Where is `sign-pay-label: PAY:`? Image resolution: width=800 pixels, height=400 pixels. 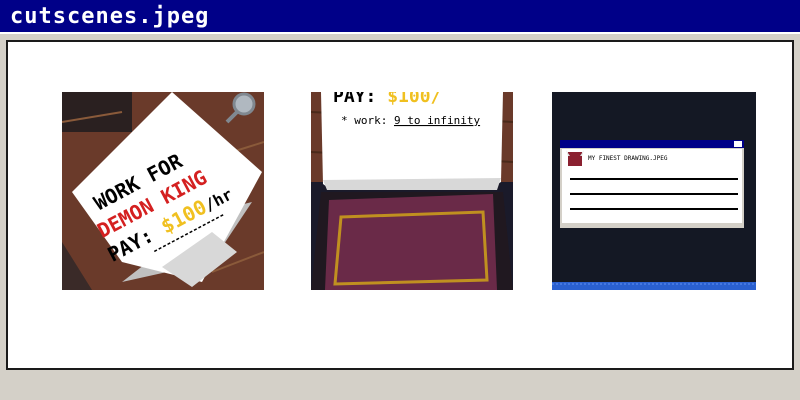 sign-pay-label: PAY: is located at coordinates (360, 99).